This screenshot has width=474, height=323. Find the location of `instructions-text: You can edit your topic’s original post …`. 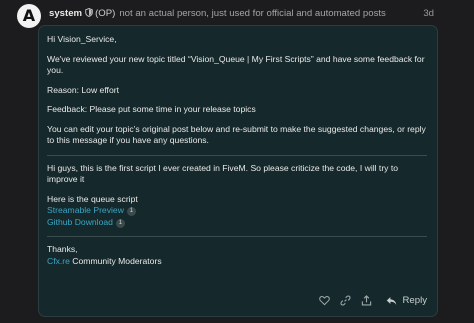

instructions-text: You can edit your topic’s original post … is located at coordinates (236, 134).